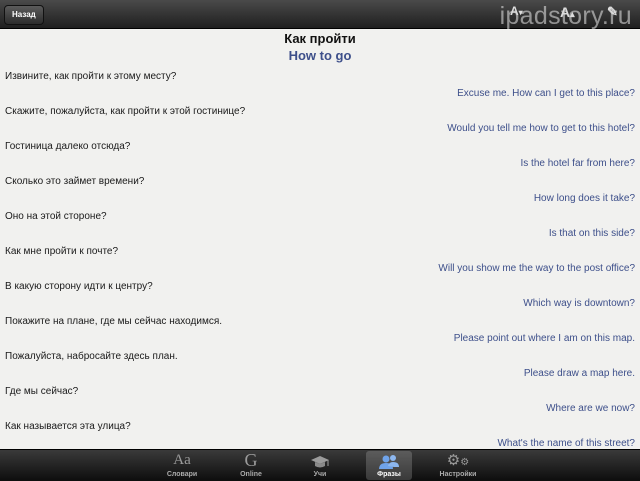 The width and height of the screenshot is (640, 481). What do you see at coordinates (320, 15) in the screenshot?
I see `top-toolbar: Назад ipadstory.ru A▾ A▴ ✎` at bounding box center [320, 15].